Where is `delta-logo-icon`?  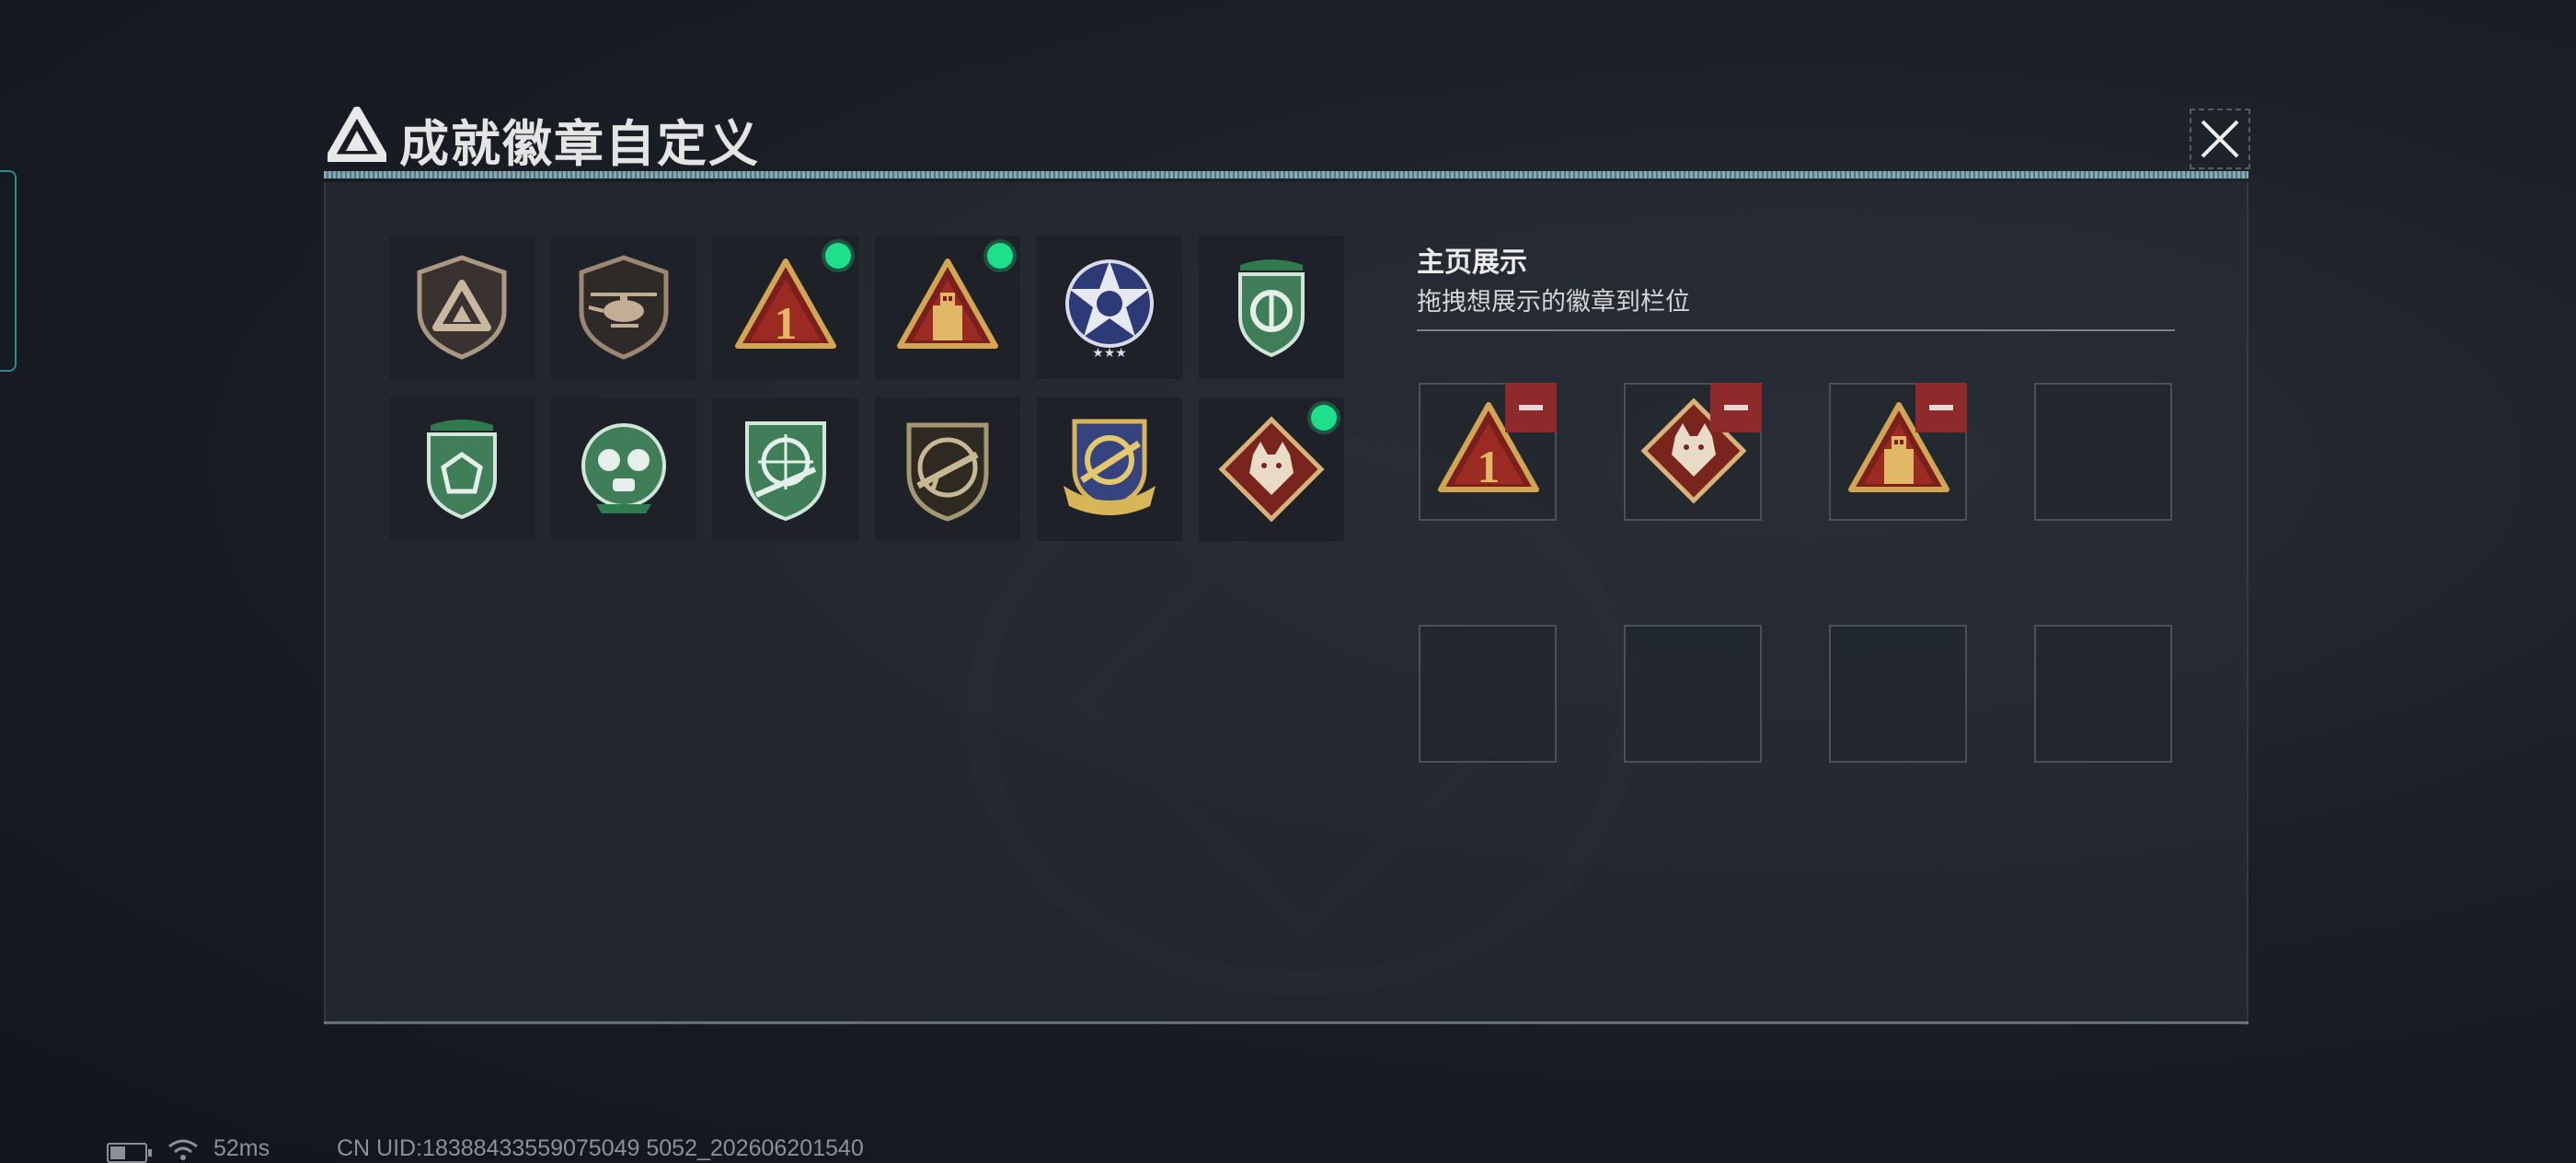 delta-logo-icon is located at coordinates (357, 135).